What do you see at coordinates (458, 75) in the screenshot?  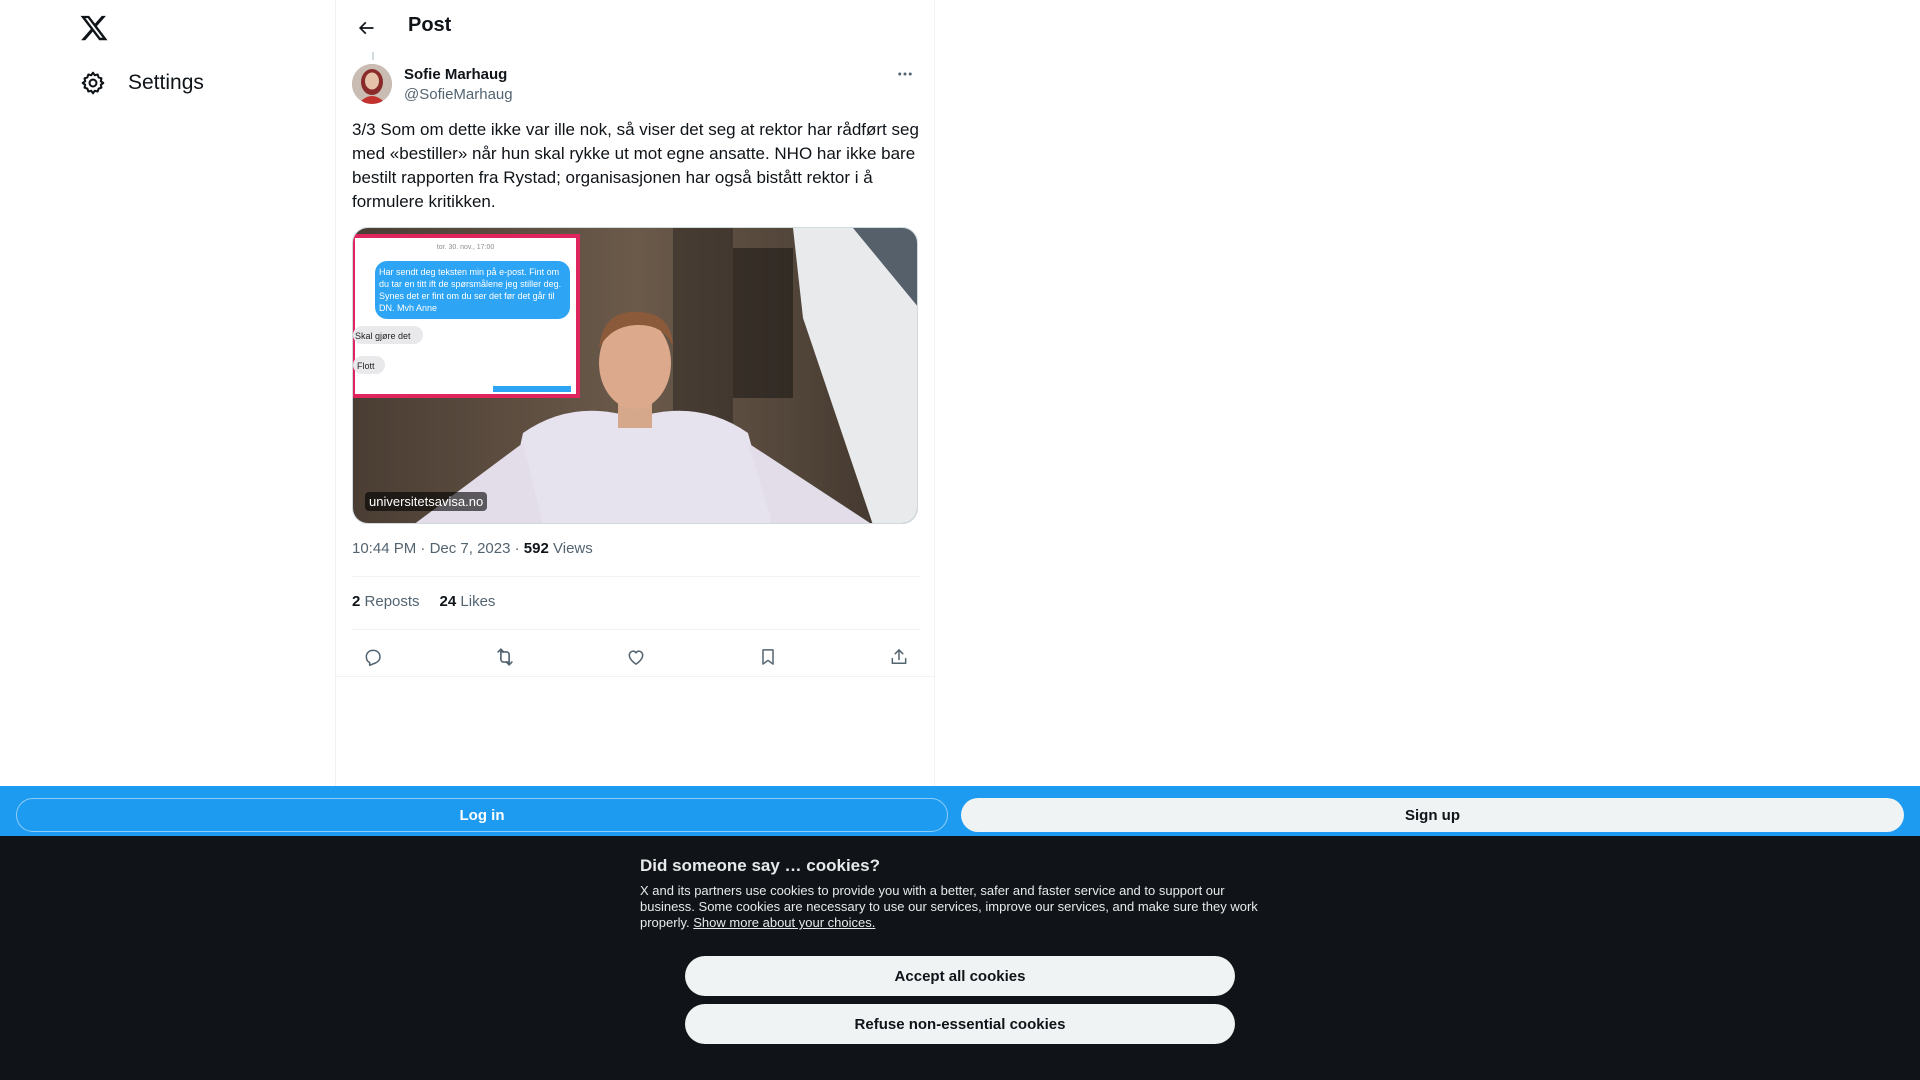 I see `author-name: Sofie Marhaug` at bounding box center [458, 75].